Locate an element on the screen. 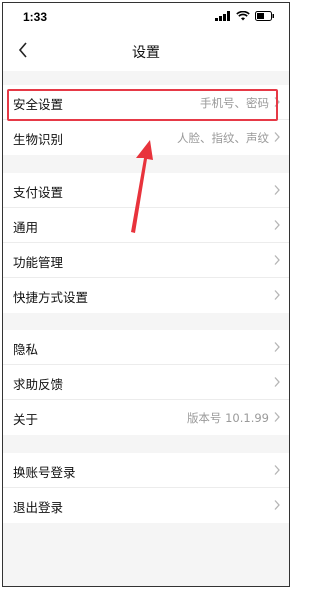 This screenshot has width=320, height=589. row-label: 求助反馈 is located at coordinates (38, 384).